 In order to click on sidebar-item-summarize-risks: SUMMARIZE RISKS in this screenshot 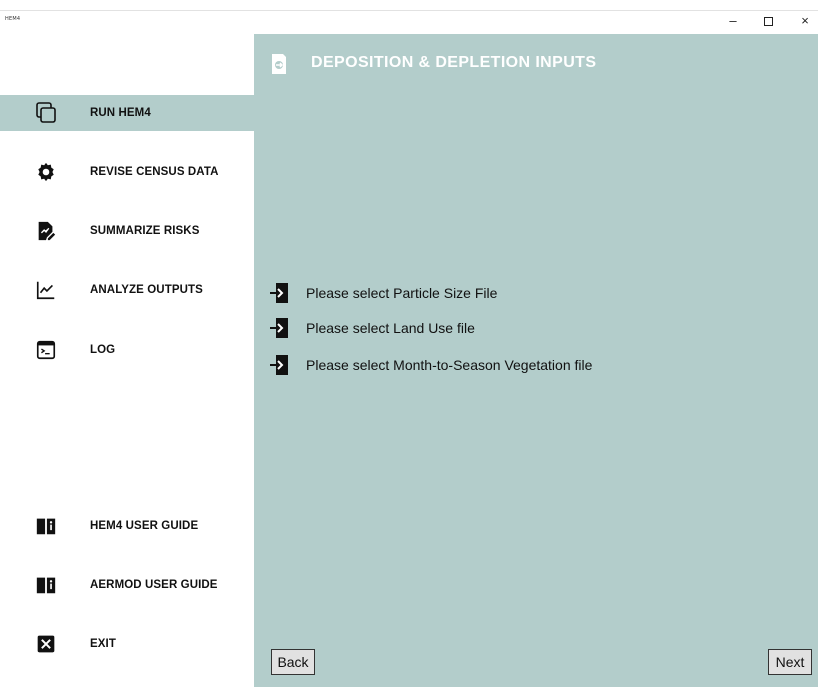, I will do `click(127, 231)`.